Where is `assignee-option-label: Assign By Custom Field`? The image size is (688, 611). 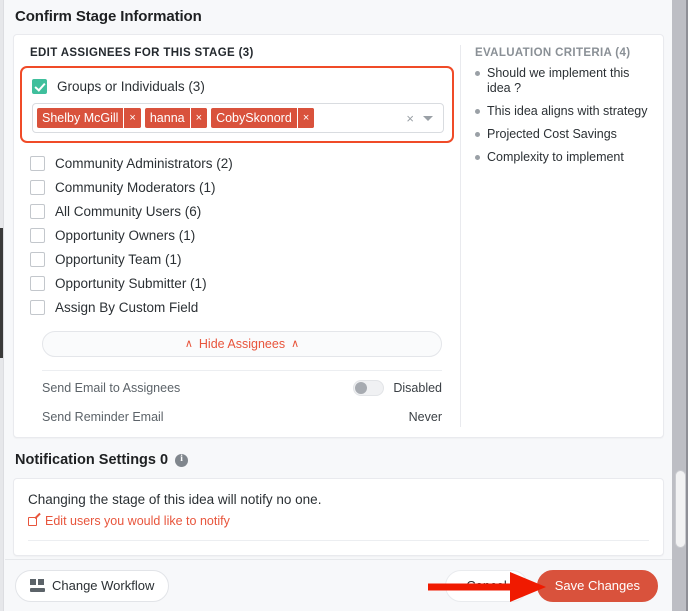 assignee-option-label: Assign By Custom Field is located at coordinates (127, 307).